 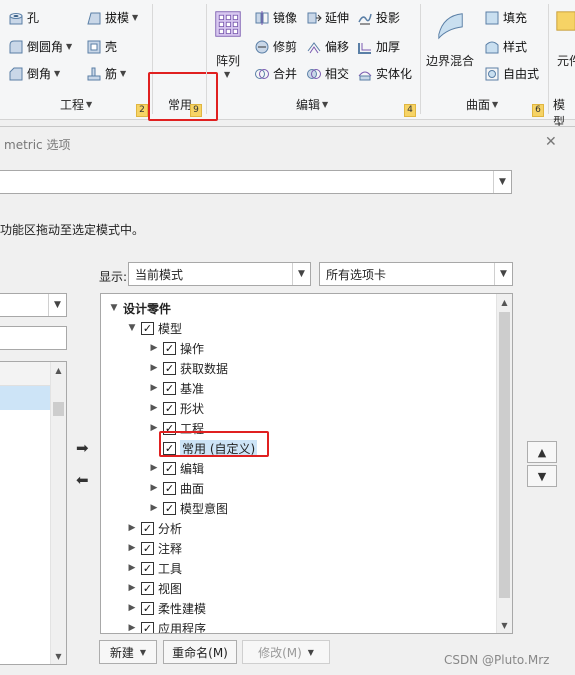 I want to click on tree-item-tab: ▶ ✓ 视图, so click(x=154, y=588).